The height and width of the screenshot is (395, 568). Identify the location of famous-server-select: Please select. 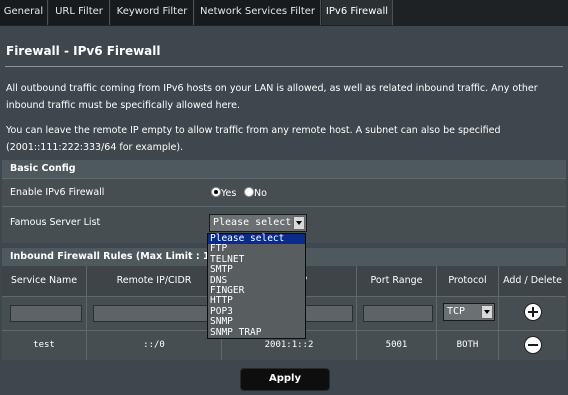
(258, 223).